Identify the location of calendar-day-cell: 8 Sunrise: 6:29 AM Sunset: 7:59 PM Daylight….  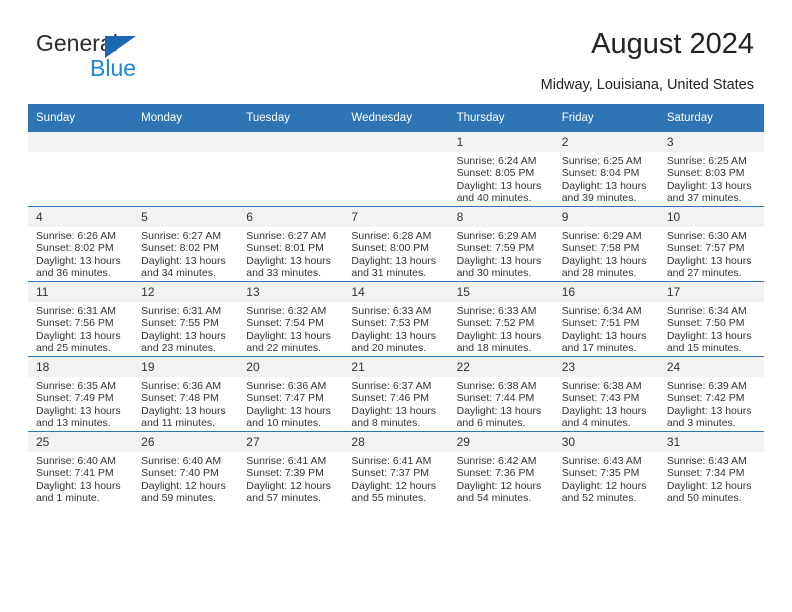
(501, 244).